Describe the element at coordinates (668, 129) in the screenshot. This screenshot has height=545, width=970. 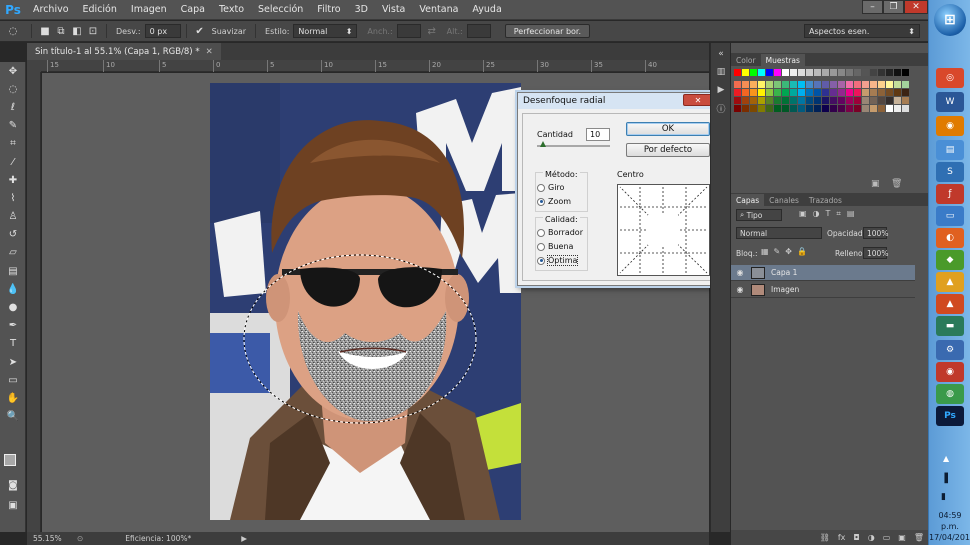
I see `ok-button: OK` at that location.